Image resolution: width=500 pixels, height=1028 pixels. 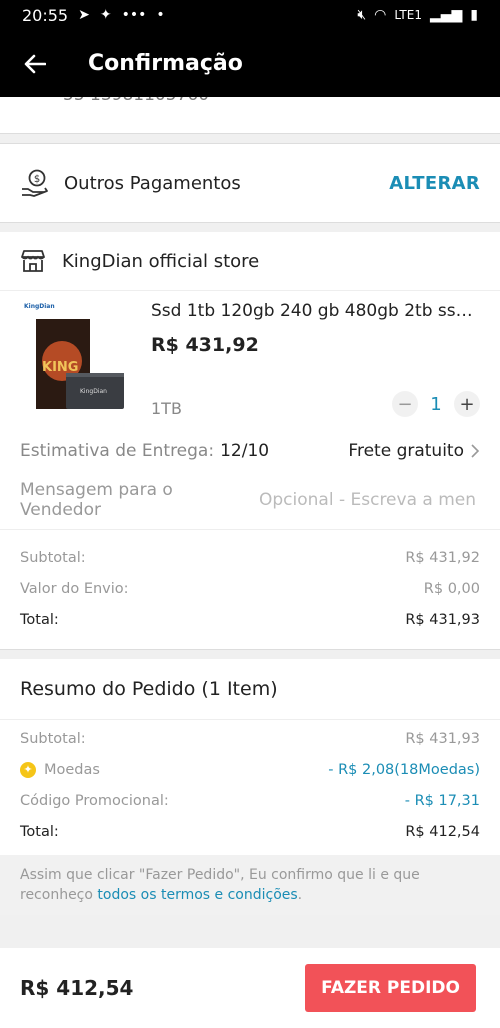 I want to click on summary-total-label: Total:, so click(x=39, y=831).